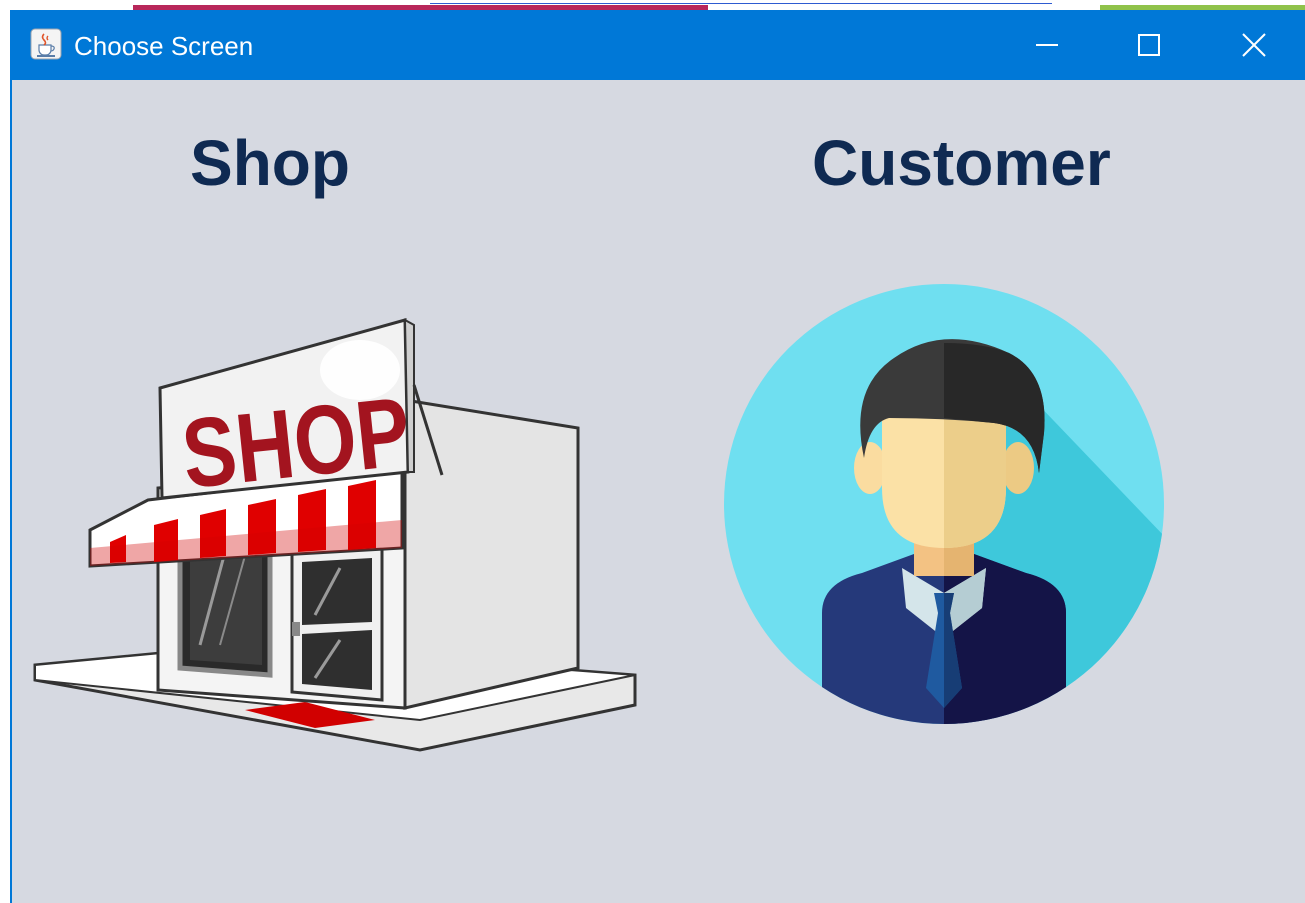 This screenshot has width=1305, height=903. What do you see at coordinates (270, 163) in the screenshot?
I see `shop-heading: Shop` at bounding box center [270, 163].